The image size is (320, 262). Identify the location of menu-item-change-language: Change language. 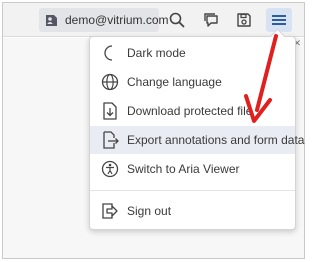
(192, 82).